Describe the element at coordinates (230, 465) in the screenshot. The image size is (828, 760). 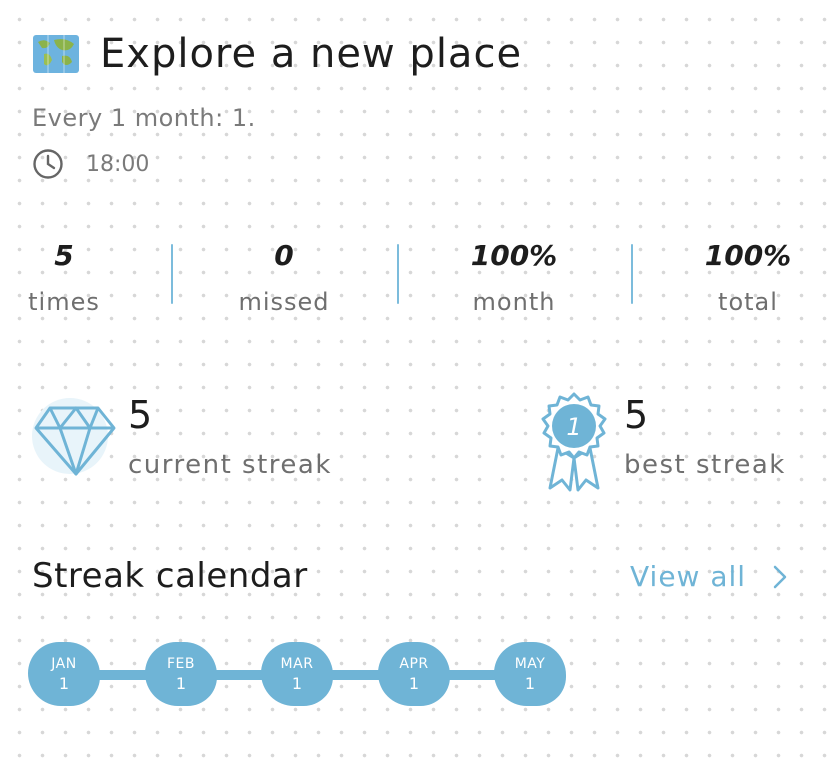
I see `current-streak-label: current streak` at that location.